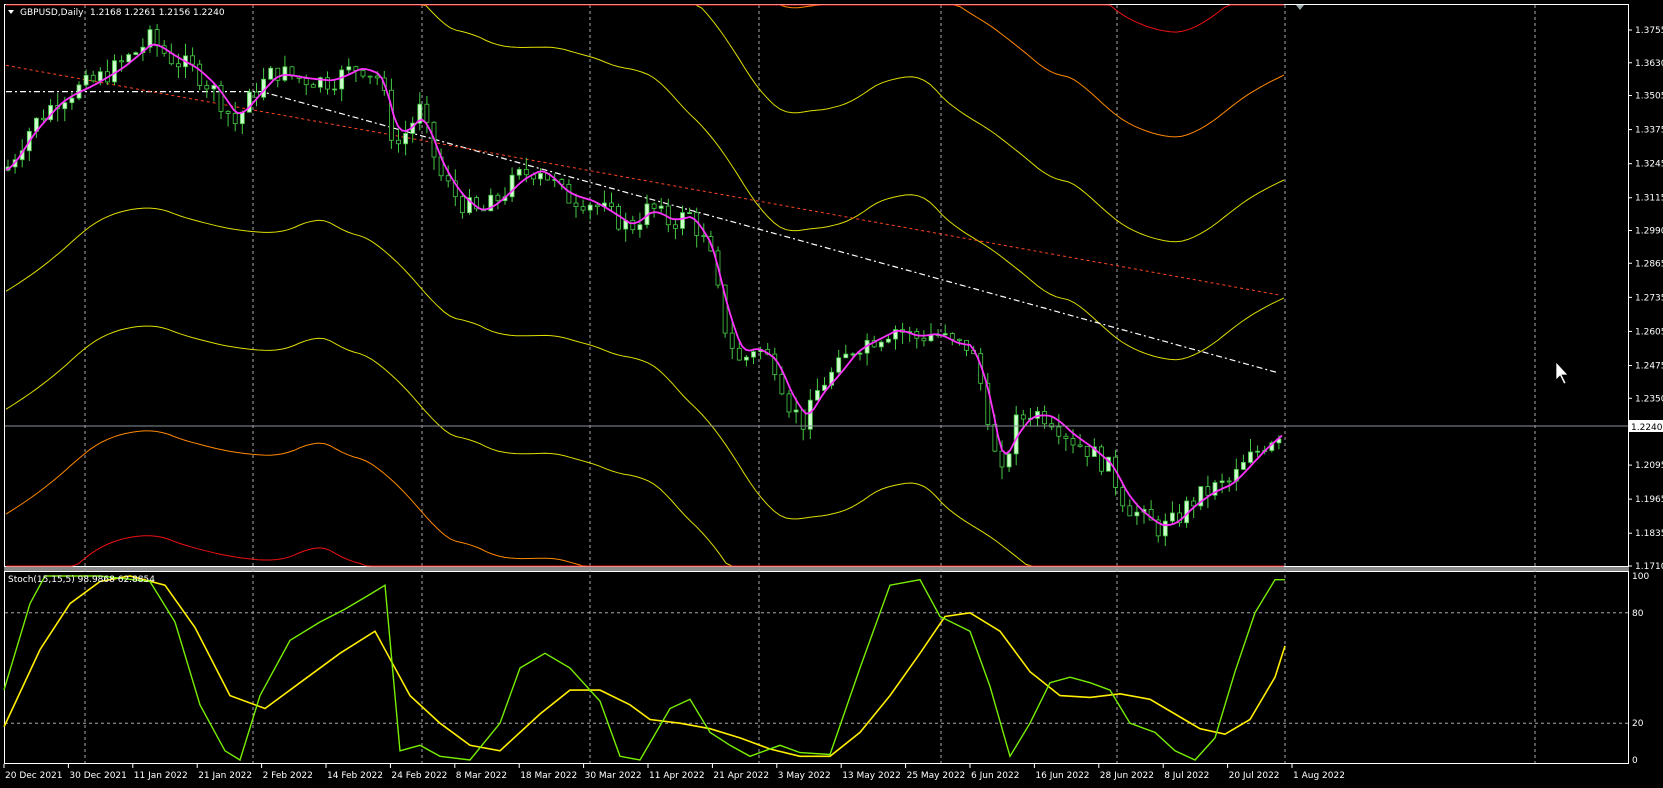 The image size is (1663, 788). I want to click on stoch-level-label: 20, so click(1638, 724).